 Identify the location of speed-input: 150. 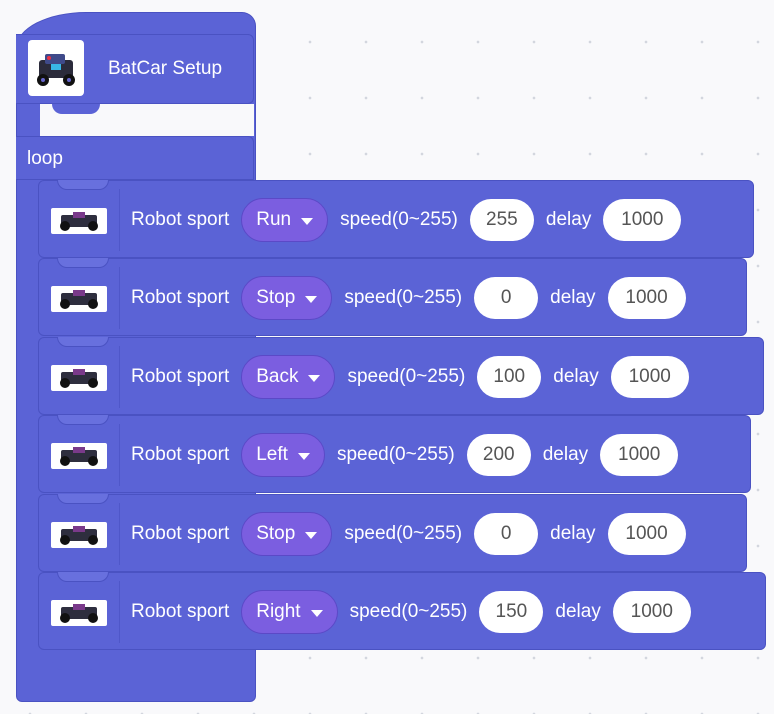
(511, 612).